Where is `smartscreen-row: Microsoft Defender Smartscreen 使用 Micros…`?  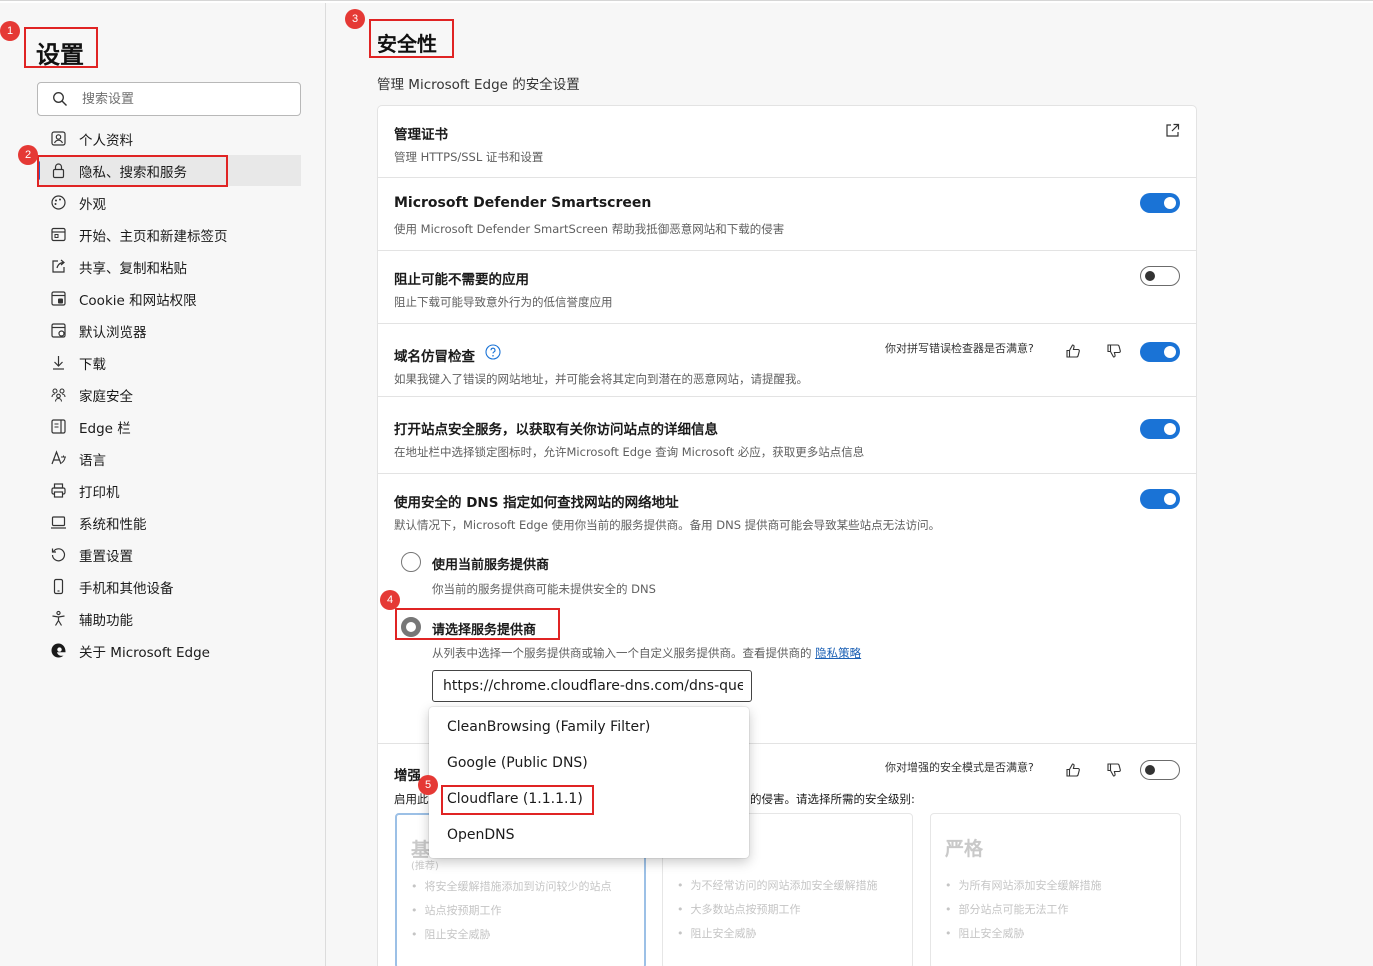 smartscreen-row: Microsoft Defender Smartscreen 使用 Micros… is located at coordinates (787, 214).